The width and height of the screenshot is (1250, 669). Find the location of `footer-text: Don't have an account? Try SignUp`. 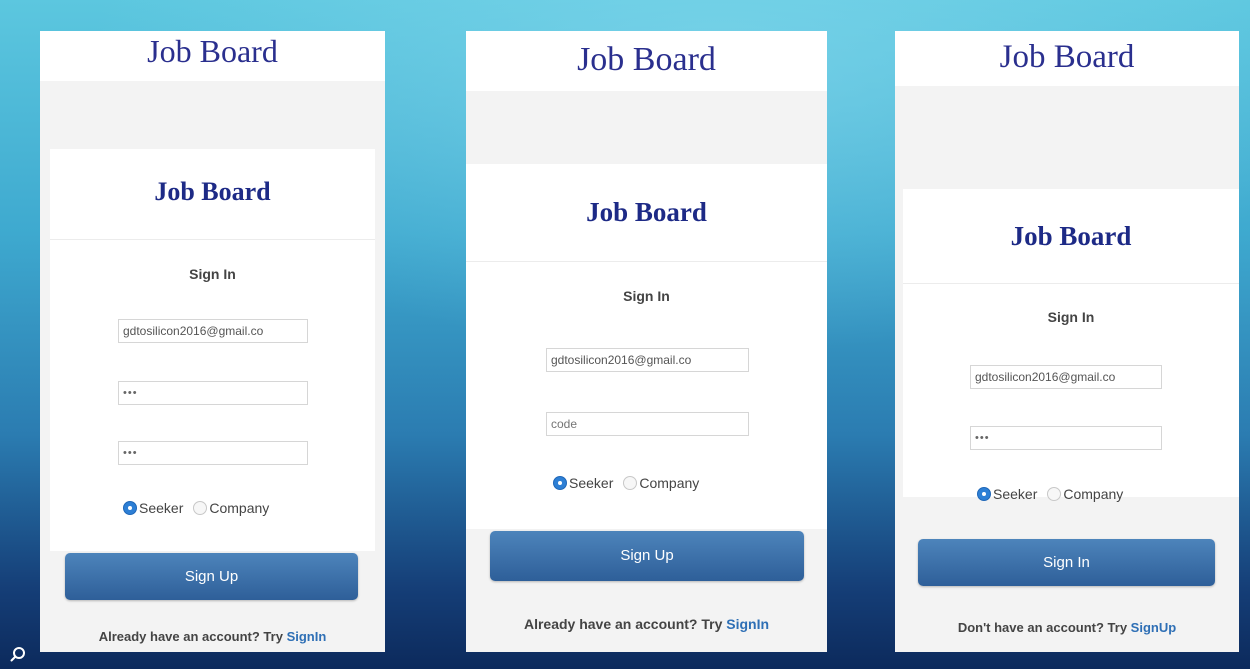

footer-text: Don't have an account? Try SignUp is located at coordinates (1067, 627).